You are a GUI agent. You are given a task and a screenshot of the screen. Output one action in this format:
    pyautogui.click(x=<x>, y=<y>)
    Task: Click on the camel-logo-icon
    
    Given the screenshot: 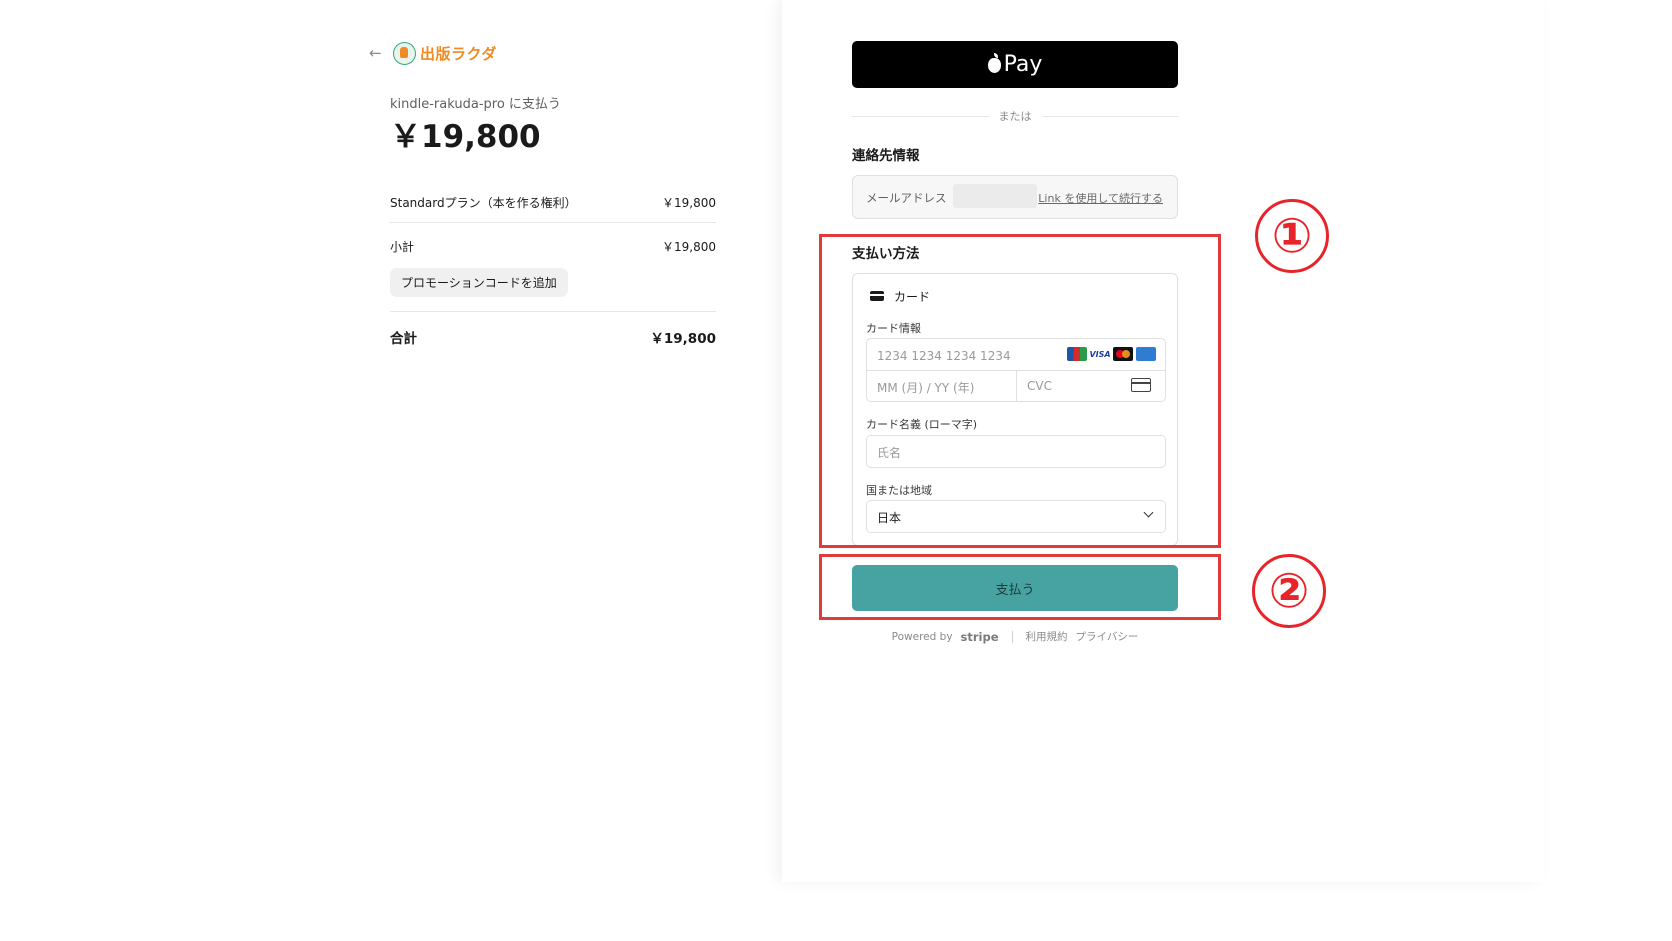 What is the action you would take?
    pyautogui.click(x=404, y=53)
    